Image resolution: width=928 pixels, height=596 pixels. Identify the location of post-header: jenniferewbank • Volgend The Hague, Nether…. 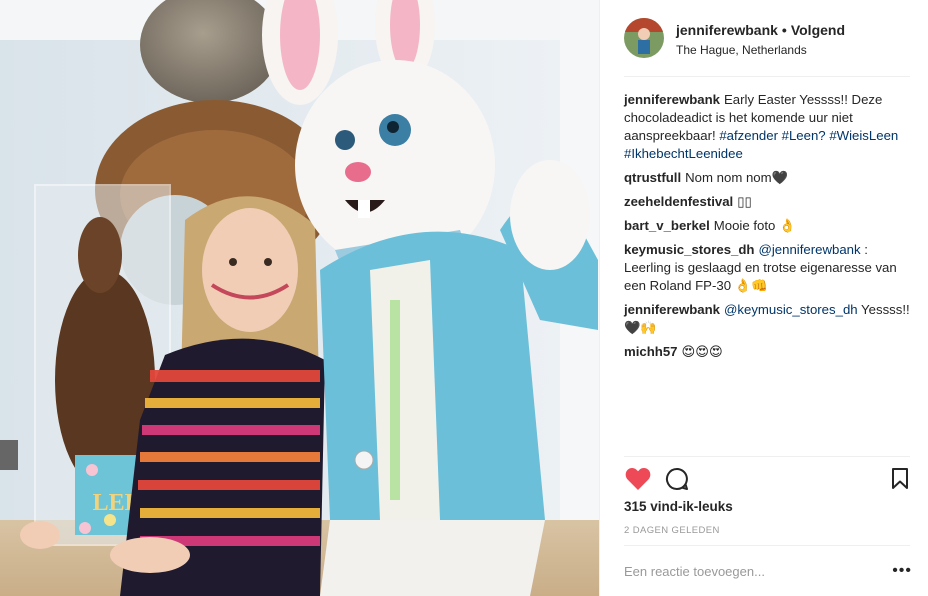
(764, 39).